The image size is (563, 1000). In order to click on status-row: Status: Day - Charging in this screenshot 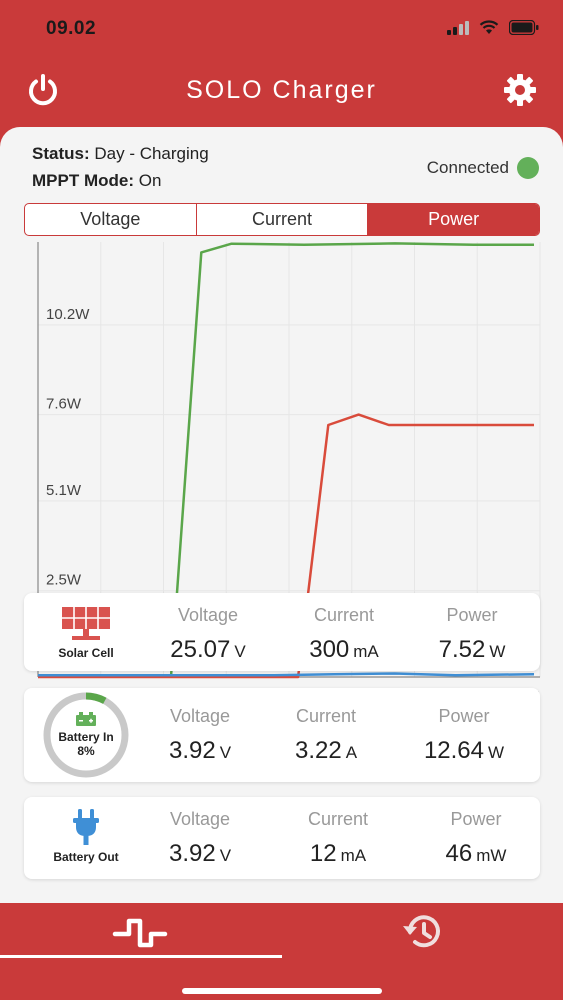, I will do `click(120, 154)`.